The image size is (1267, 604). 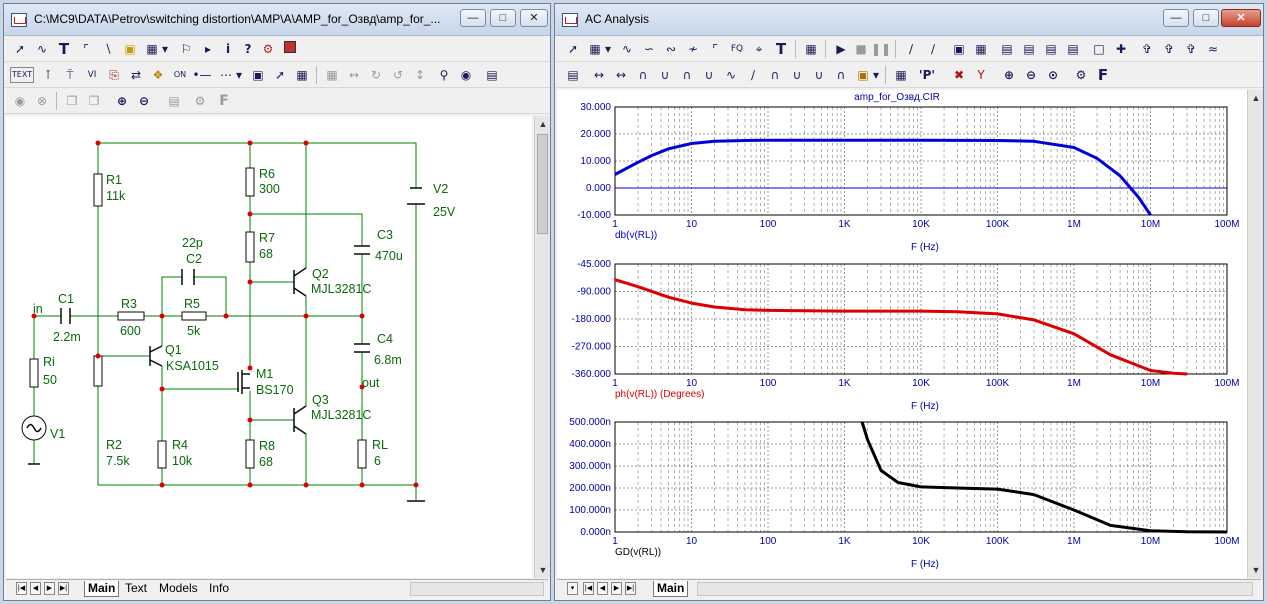 What do you see at coordinates (42, 101) in the screenshot?
I see `cancel-icon: ⊗` at bounding box center [42, 101].